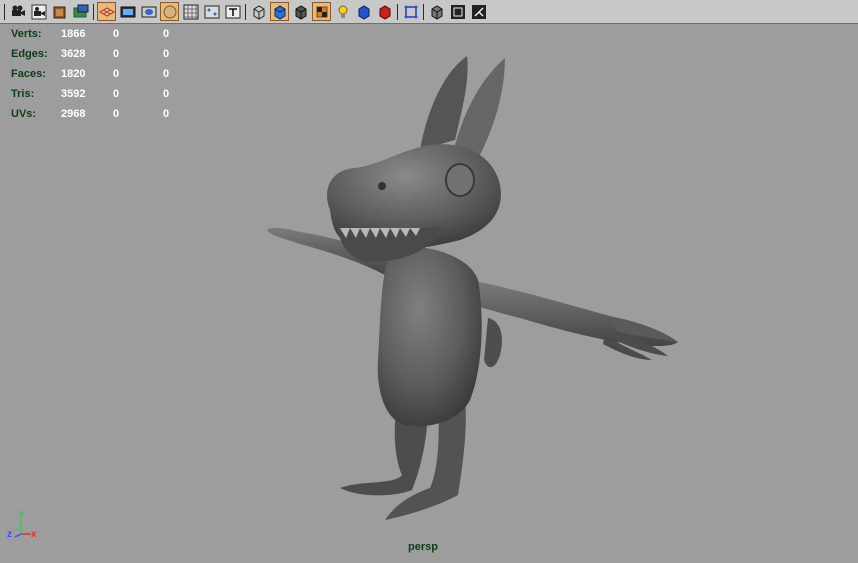  Describe the element at coordinates (80, 11) in the screenshot. I see `image-plane-icon` at that location.